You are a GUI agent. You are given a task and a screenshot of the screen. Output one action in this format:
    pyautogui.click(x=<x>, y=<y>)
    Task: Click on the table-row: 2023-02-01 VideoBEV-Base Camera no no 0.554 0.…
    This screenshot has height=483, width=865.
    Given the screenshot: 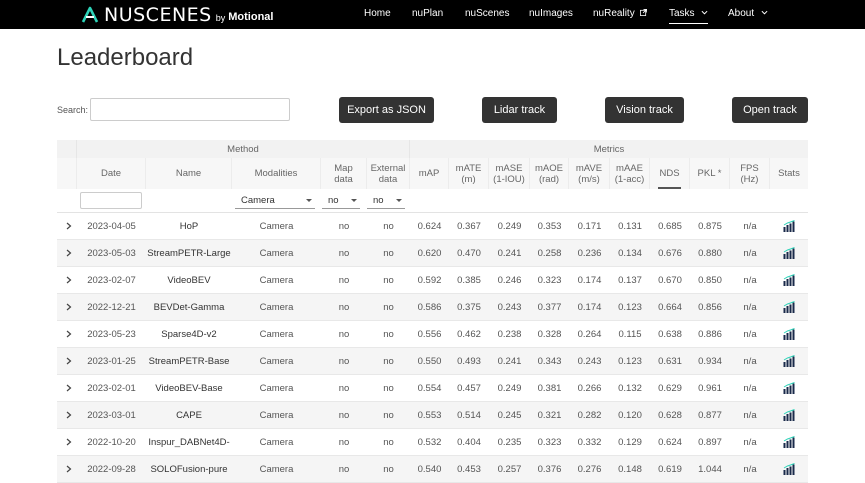 What is the action you would take?
    pyautogui.click(x=432, y=388)
    